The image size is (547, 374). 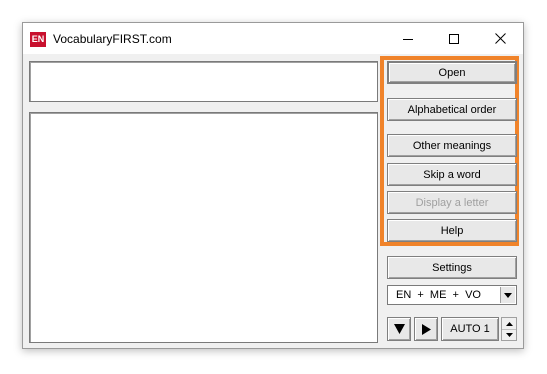 I want to click on window-title: VocabularyFIRST.com, so click(x=112, y=39).